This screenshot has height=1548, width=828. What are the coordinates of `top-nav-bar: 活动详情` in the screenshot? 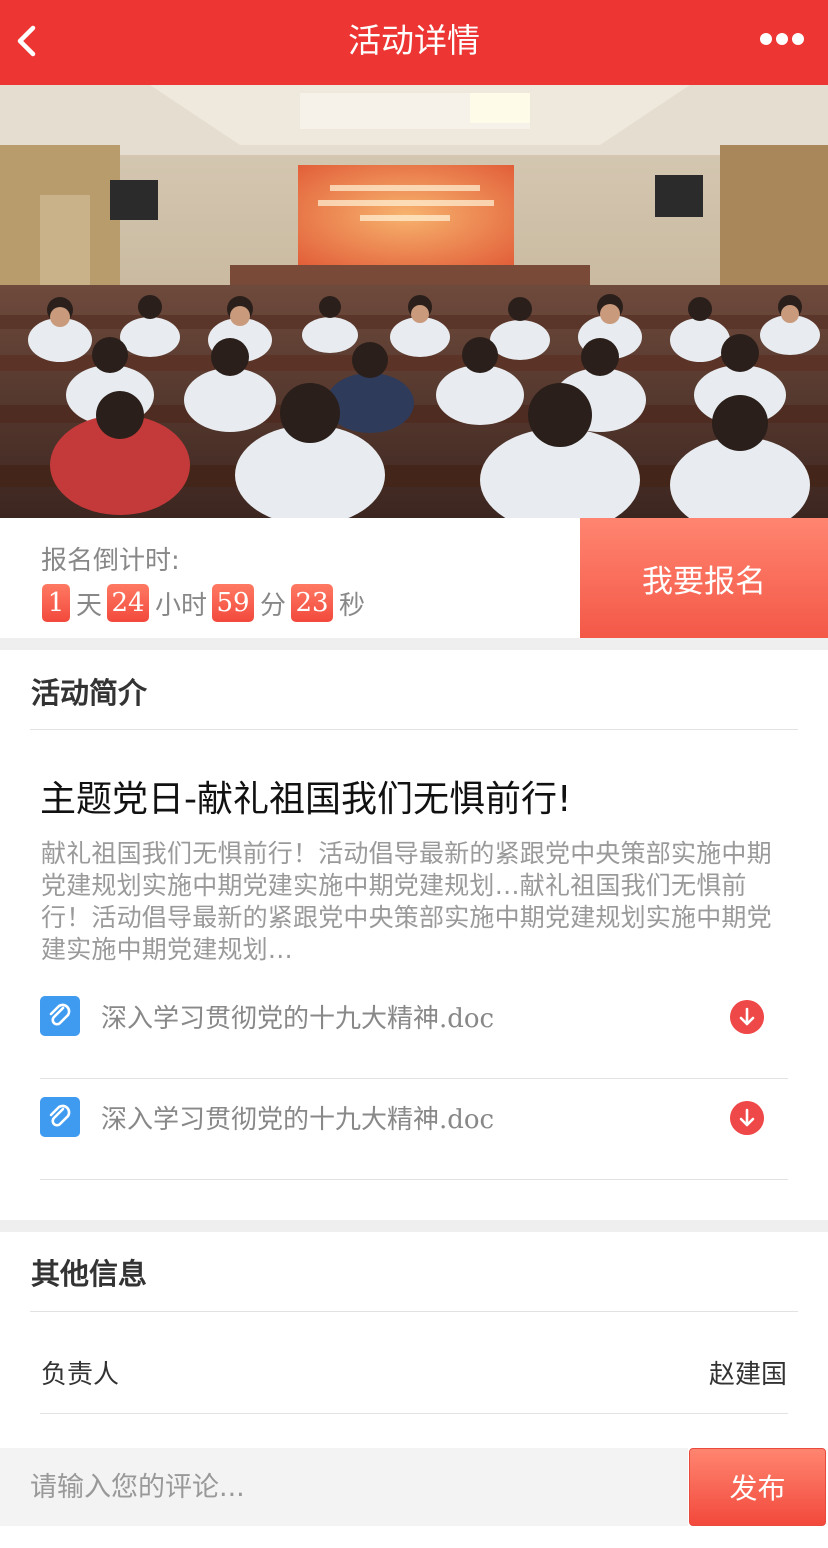 It's located at (414, 42).